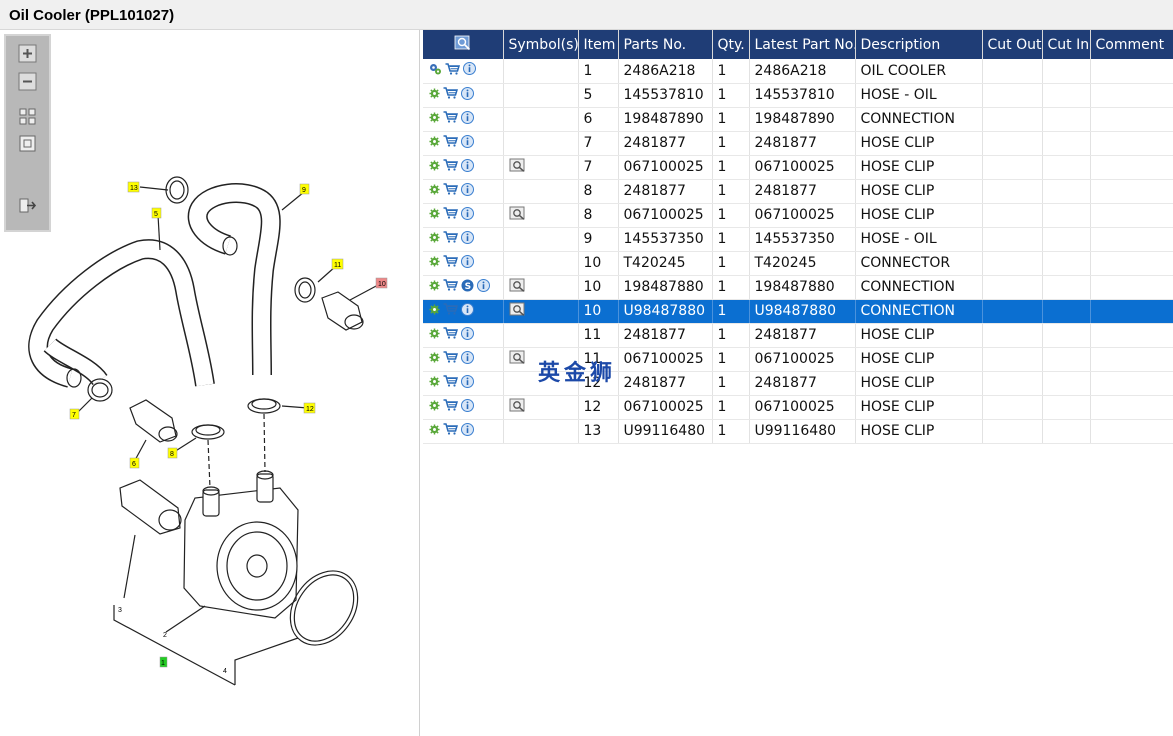  What do you see at coordinates (1012, 44) in the screenshot?
I see `column-header-cut-out: Cut Out` at bounding box center [1012, 44].